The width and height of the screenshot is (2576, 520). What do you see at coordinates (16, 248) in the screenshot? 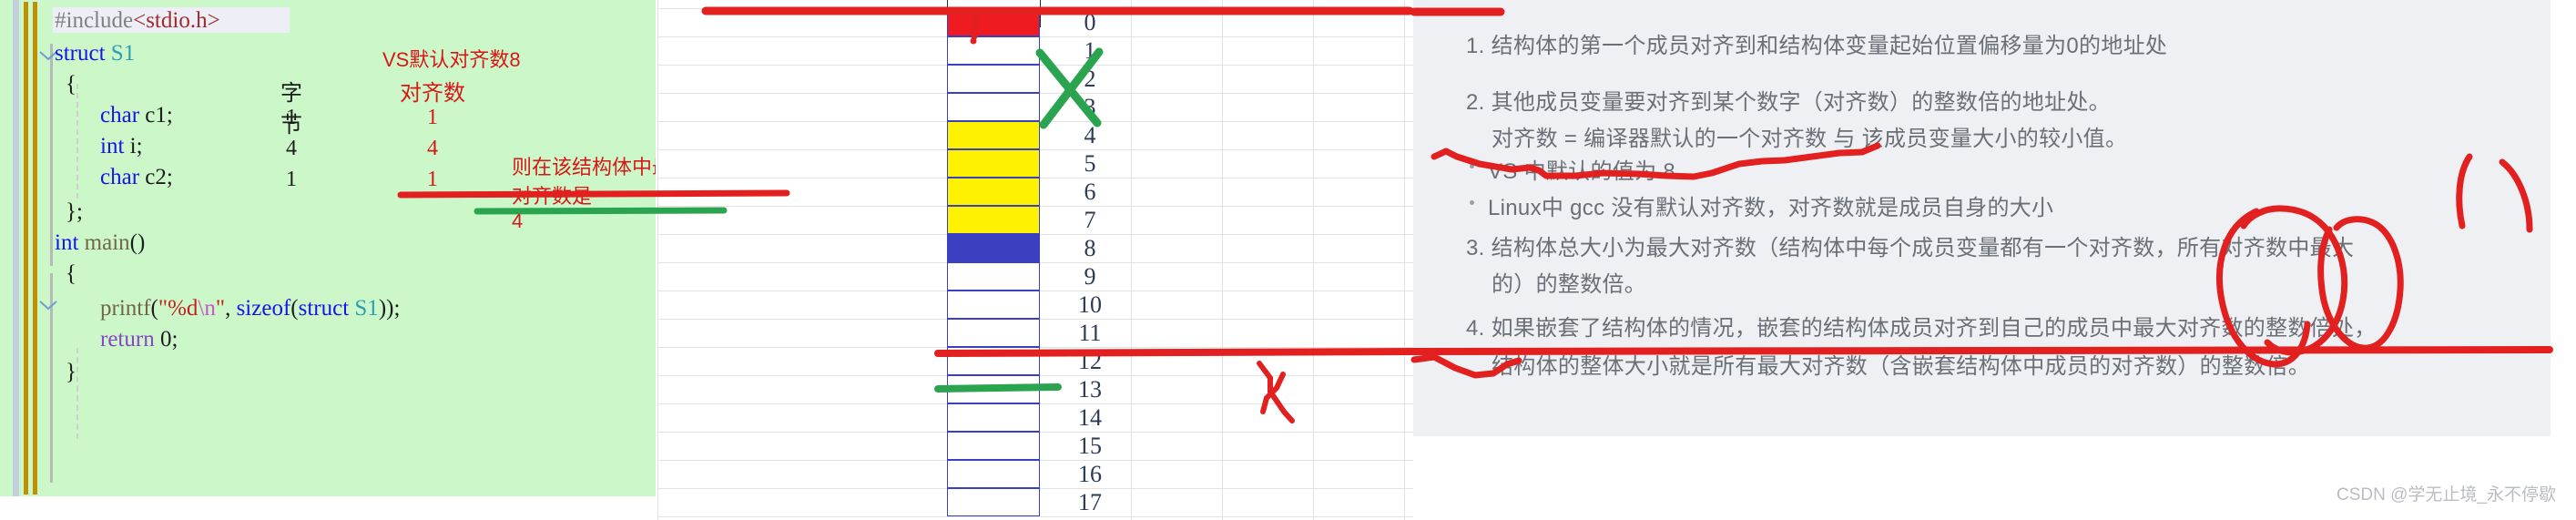
I see `editor-left-rail` at bounding box center [16, 248].